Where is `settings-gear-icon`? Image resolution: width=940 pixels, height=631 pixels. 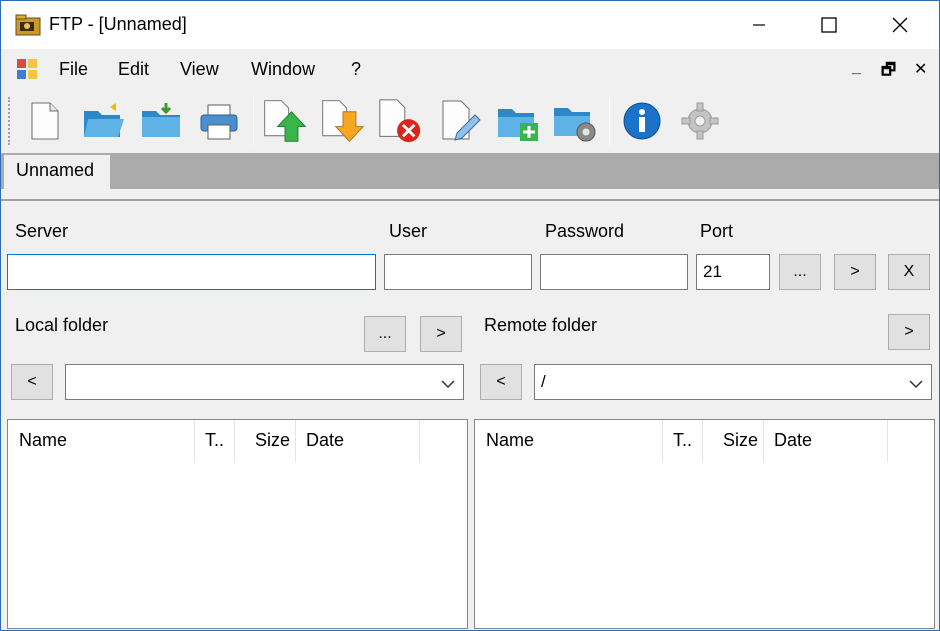
settings-gear-icon is located at coordinates (700, 121).